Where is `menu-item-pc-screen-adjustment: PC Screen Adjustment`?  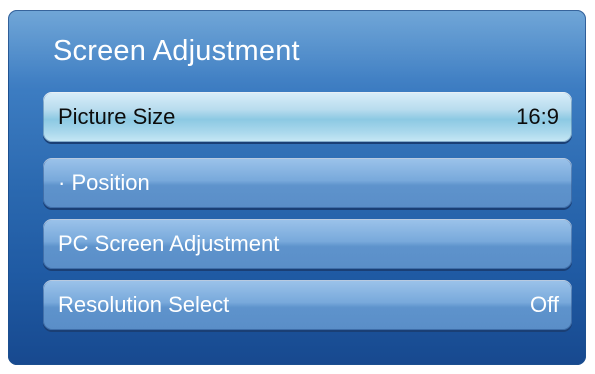
menu-item-pc-screen-adjustment: PC Screen Adjustment is located at coordinates (307, 244).